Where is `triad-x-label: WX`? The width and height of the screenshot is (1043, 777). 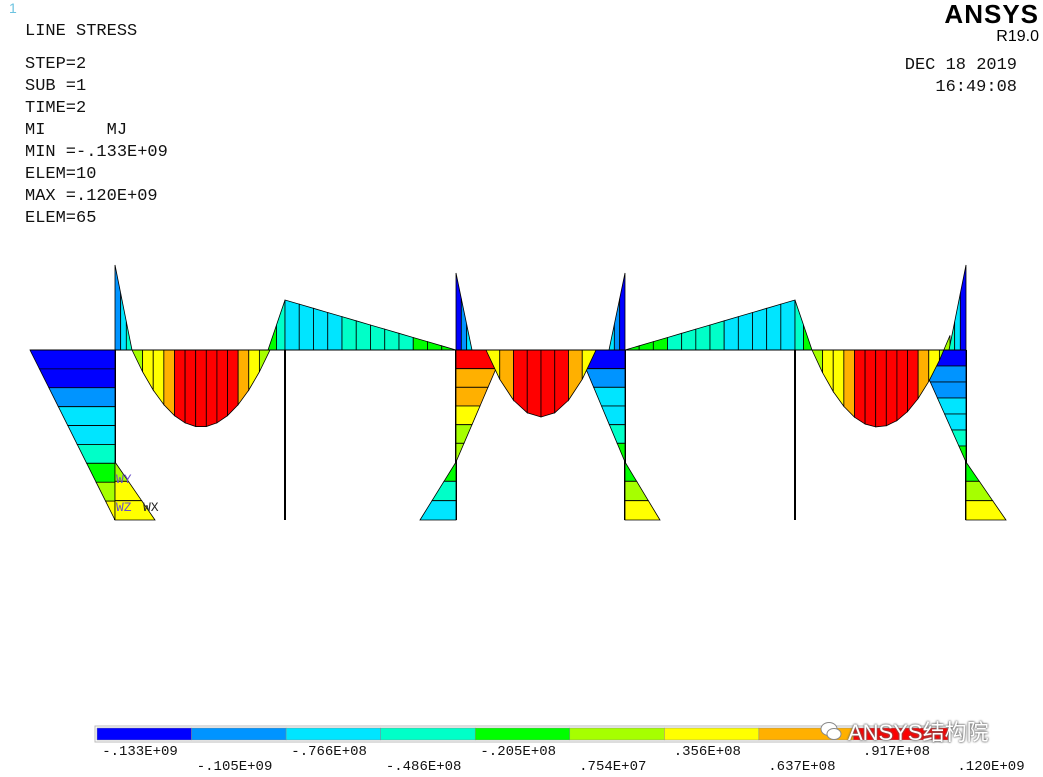 triad-x-label: WX is located at coordinates (151, 507).